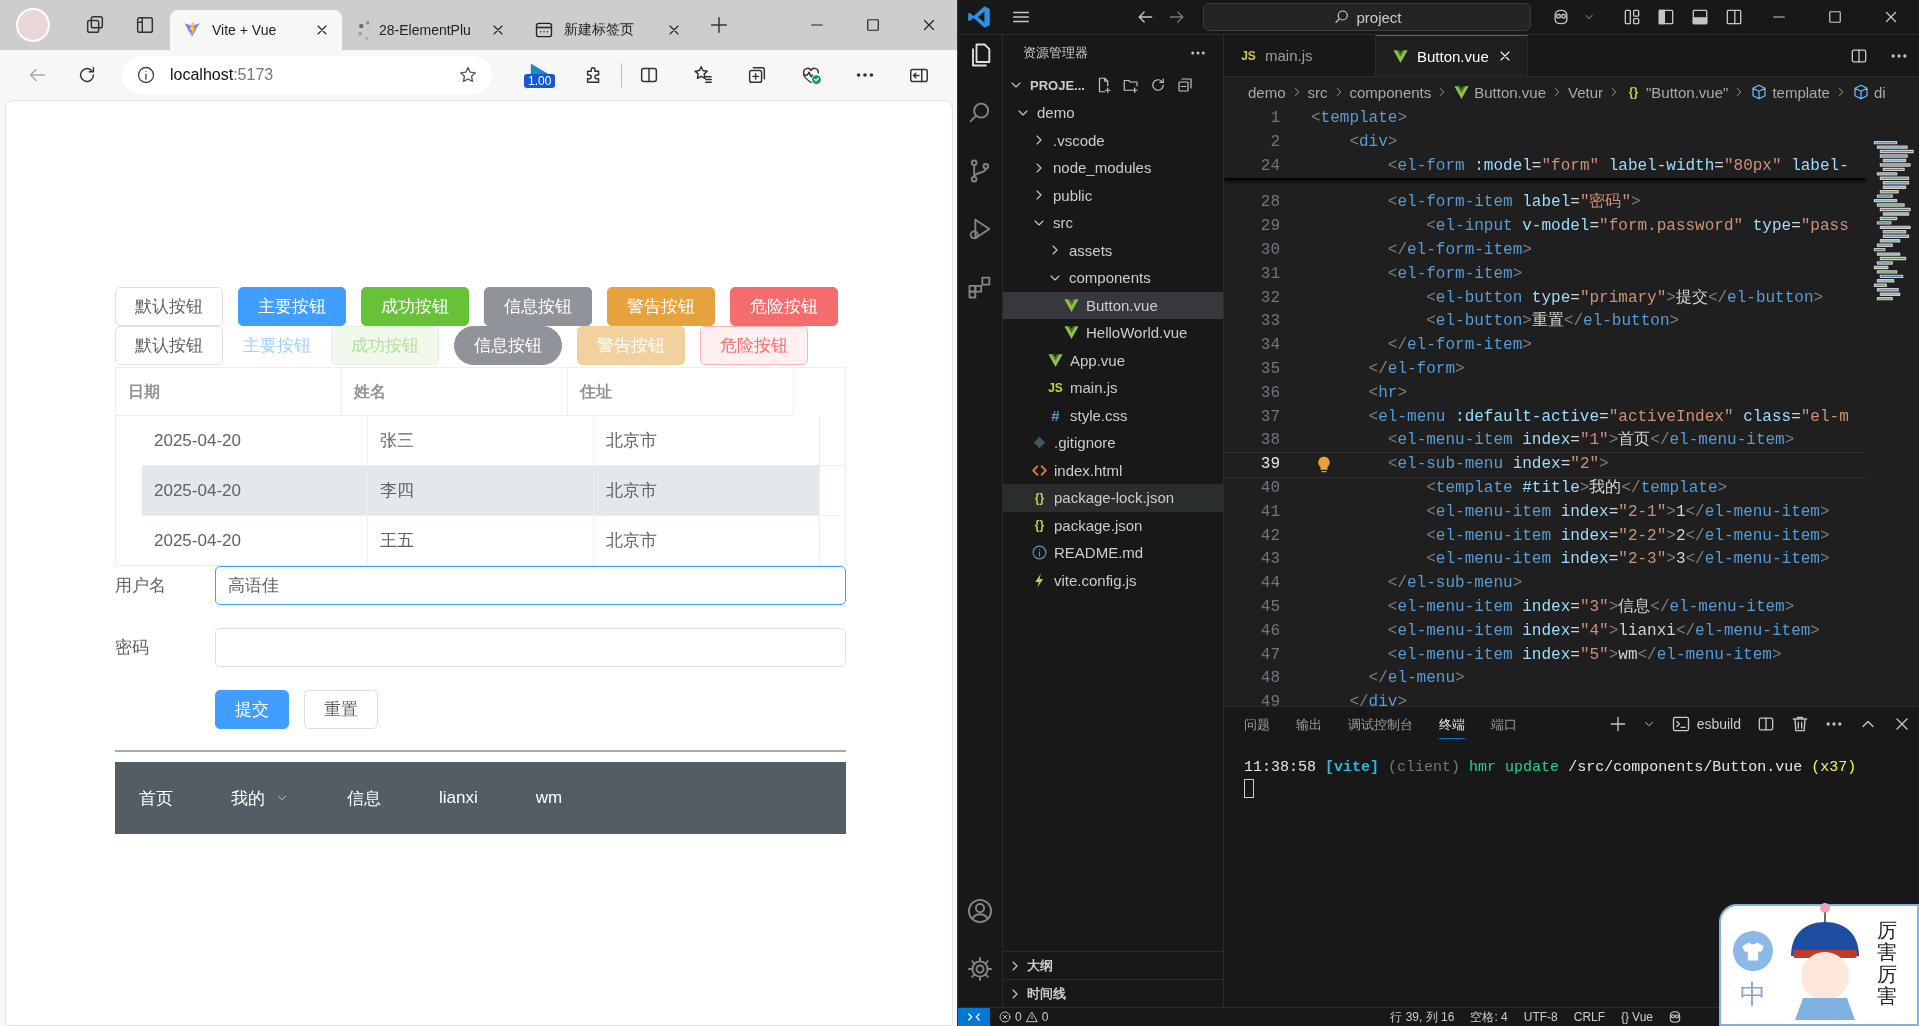  Describe the element at coordinates (979, 17) in the screenshot. I see `logo-icon` at that location.